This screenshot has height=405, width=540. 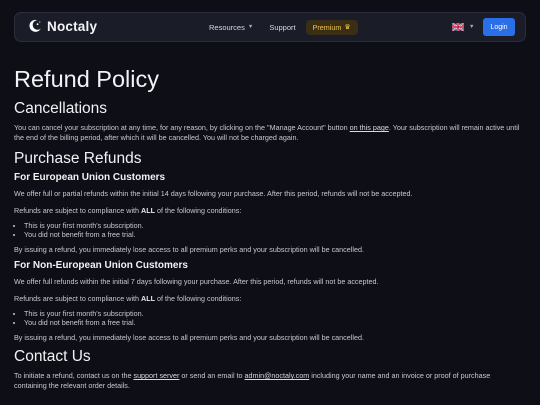 What do you see at coordinates (198, 298) in the screenshot?
I see `non-eu-conditions-intro-end: of the following conditions:` at bounding box center [198, 298].